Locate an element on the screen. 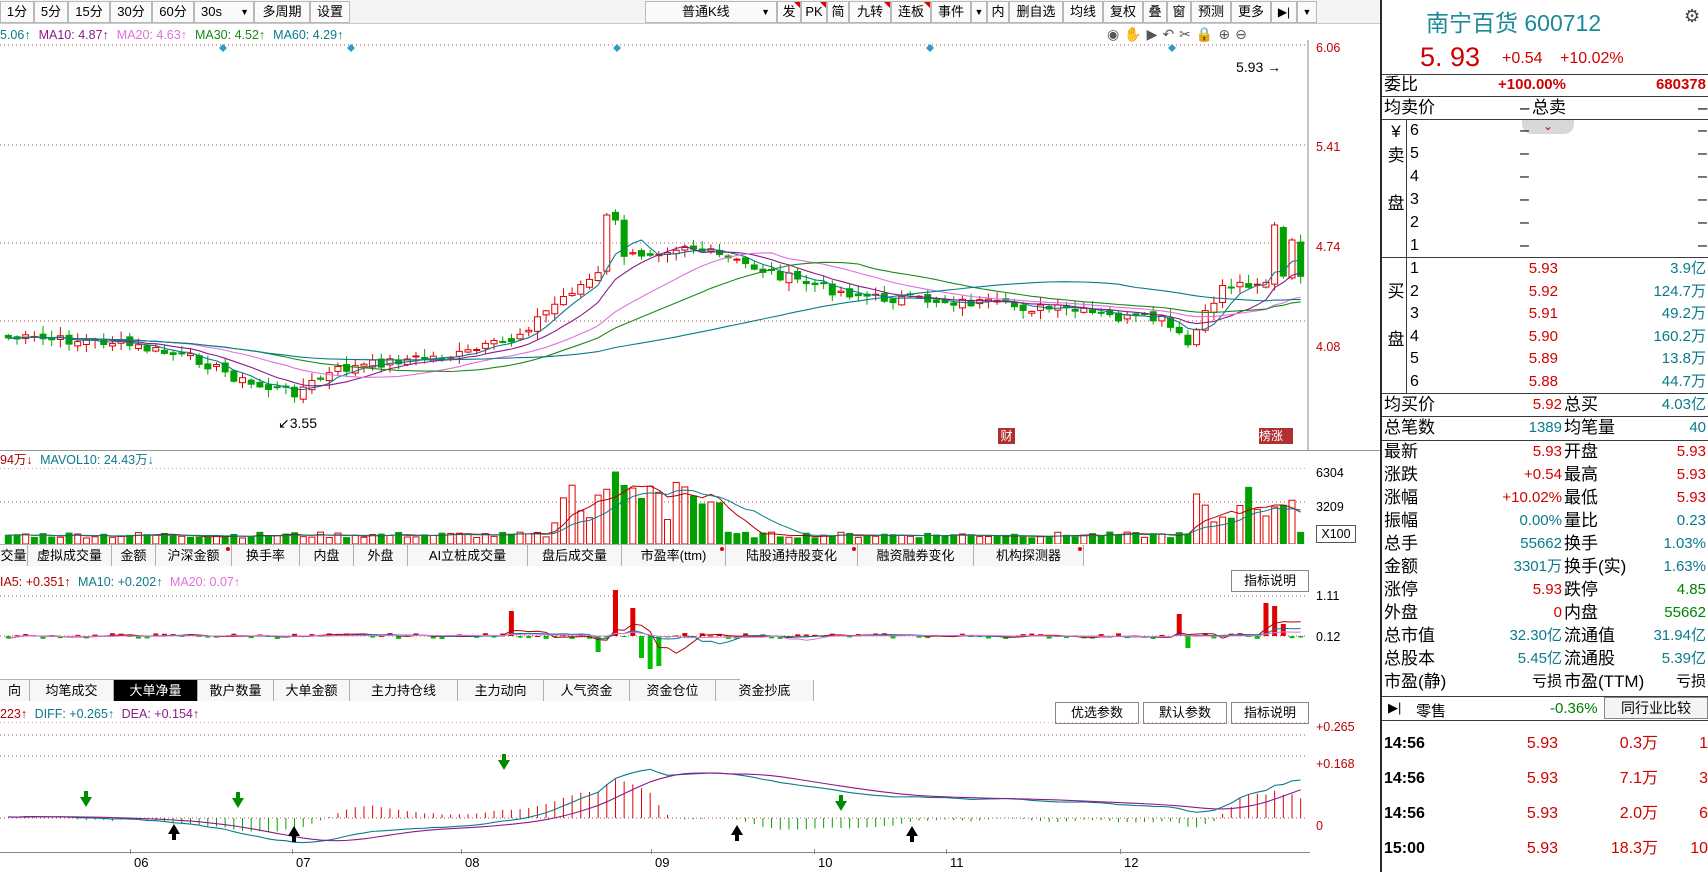  indicator-tab: 融资融券变化 is located at coordinates (916, 555).